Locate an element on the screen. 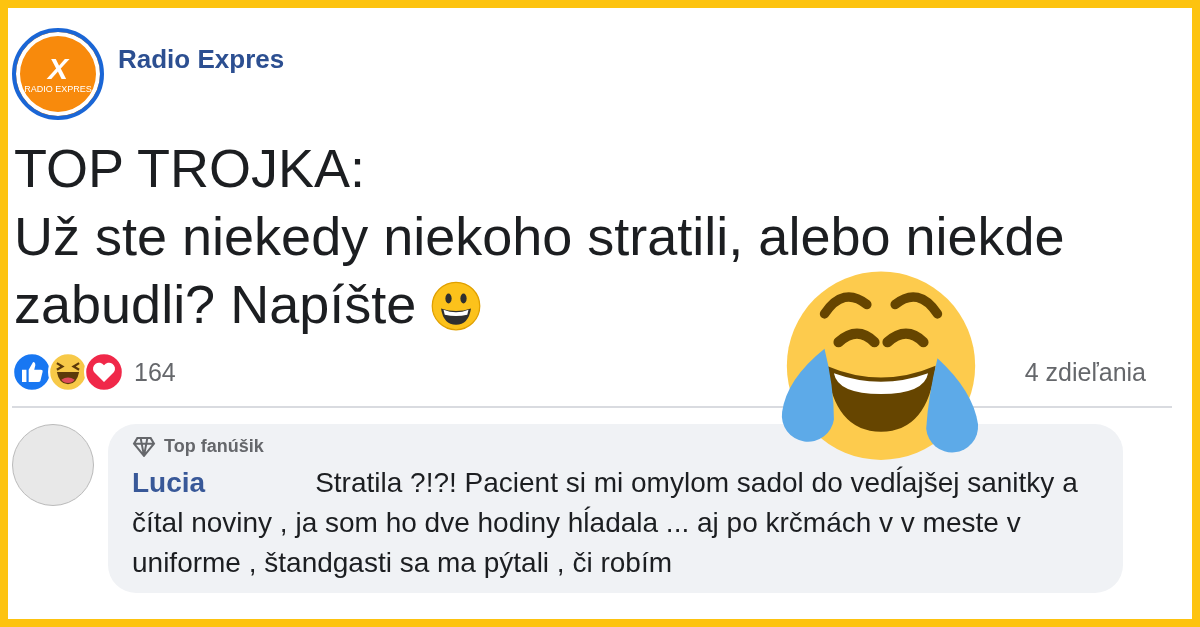  comment-text: Lucia Stratila ?!?! Pacient si mi omylom sadol do vedĺajšej sanitky a čítal noviny , ja som ho dve hodiny hĺadala ... aj po krčmách v v meste v uniforme , štandgasti sa ma pýtali , či robím is located at coordinates (605, 522).